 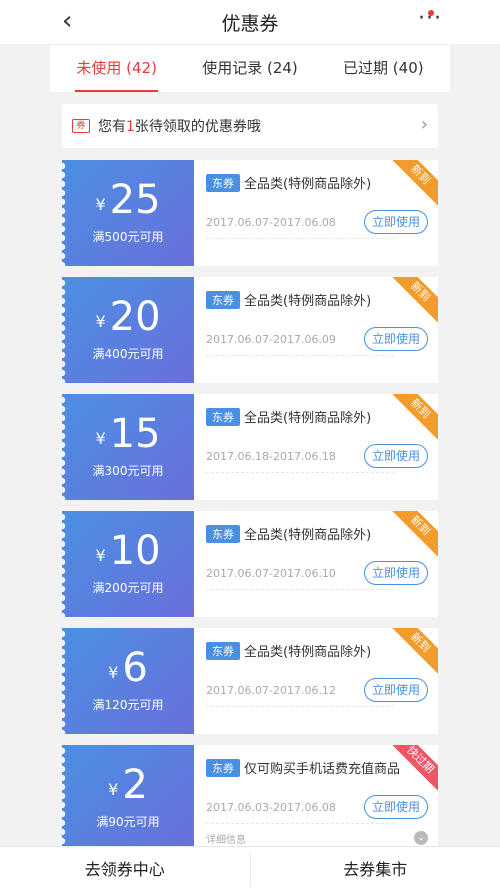 I want to click on coupon-value-panel: ¥25 满500元可用, so click(x=128, y=213).